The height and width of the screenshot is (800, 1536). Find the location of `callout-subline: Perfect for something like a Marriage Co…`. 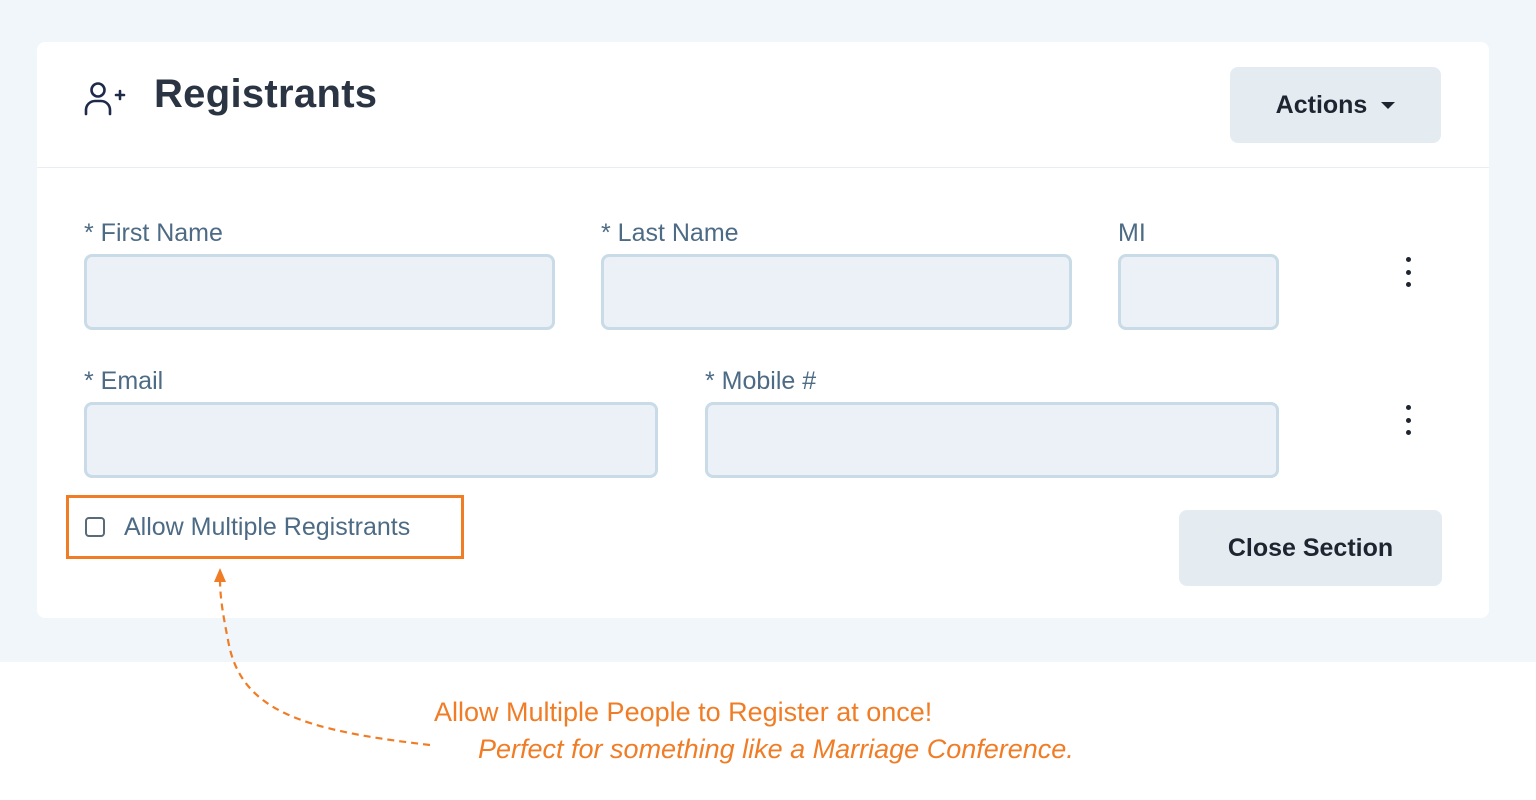

callout-subline: Perfect for something like a Marriage Co… is located at coordinates (776, 749).